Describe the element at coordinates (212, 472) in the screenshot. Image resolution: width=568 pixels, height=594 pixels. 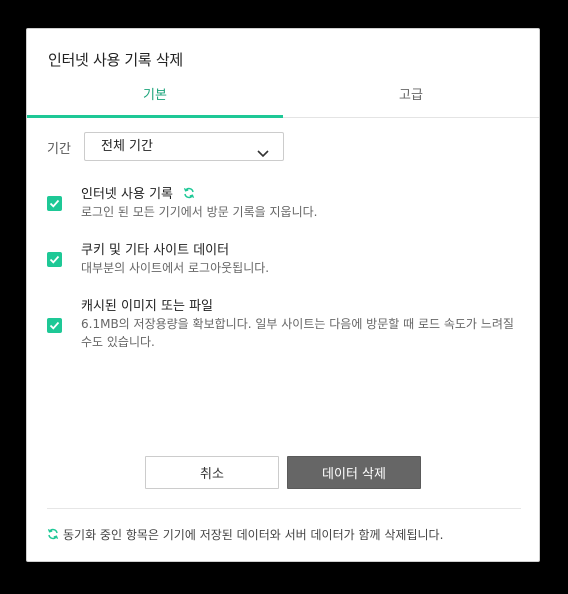
I see `cancel-button: 취소` at that location.